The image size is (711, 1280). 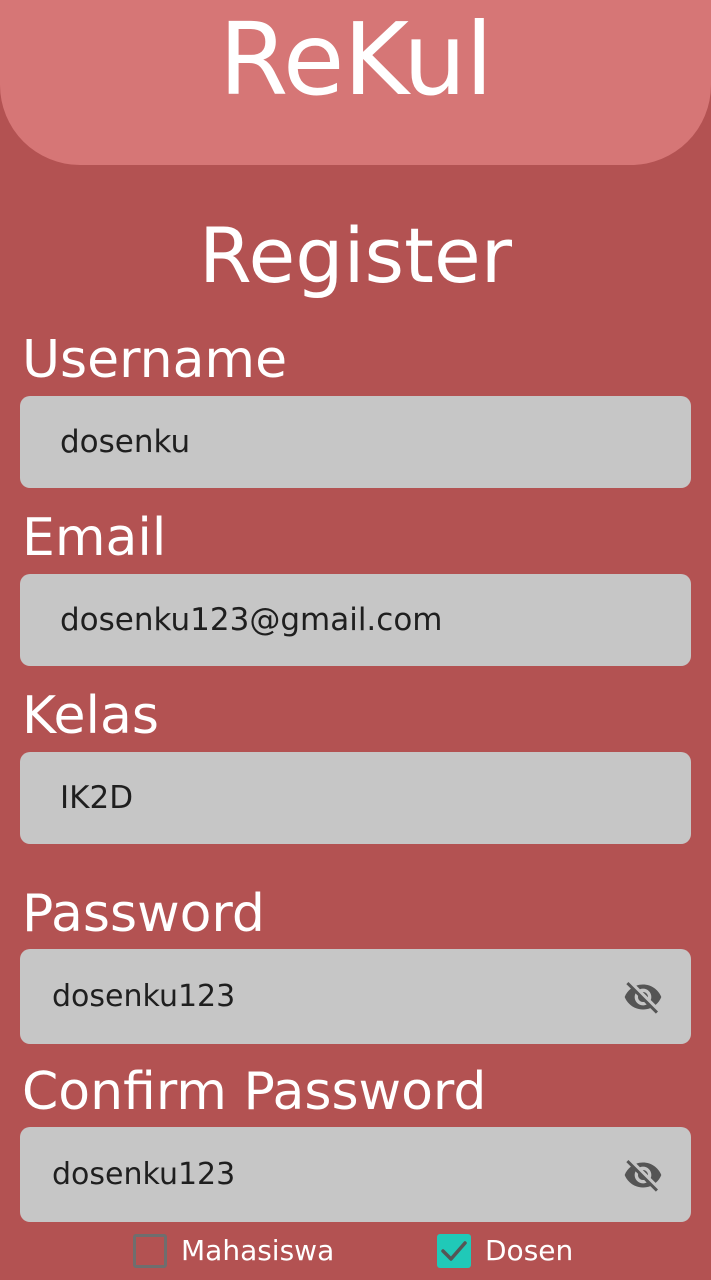 I want to click on app-header: ReKul, so click(x=355, y=82).